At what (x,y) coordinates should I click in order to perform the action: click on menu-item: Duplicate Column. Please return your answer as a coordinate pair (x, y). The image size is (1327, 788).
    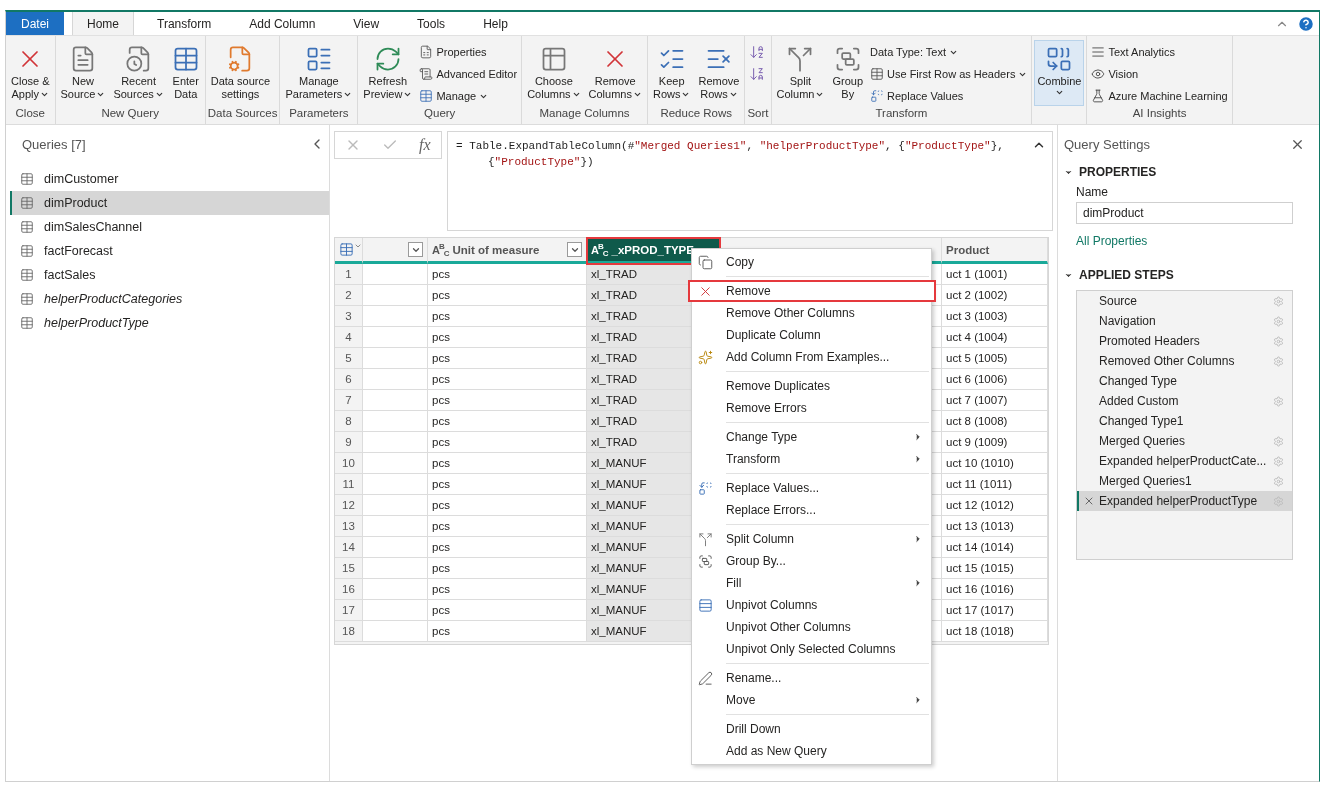
    Looking at the image, I should click on (811, 335).